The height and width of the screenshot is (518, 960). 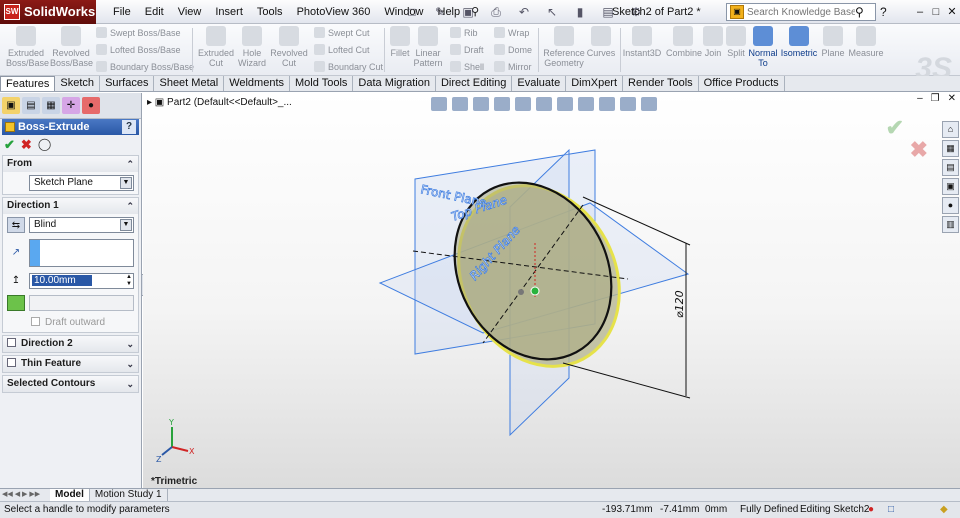 What do you see at coordinates (950, 224) in the screenshot?
I see `custom-properties-icon: ▥` at bounding box center [950, 224].